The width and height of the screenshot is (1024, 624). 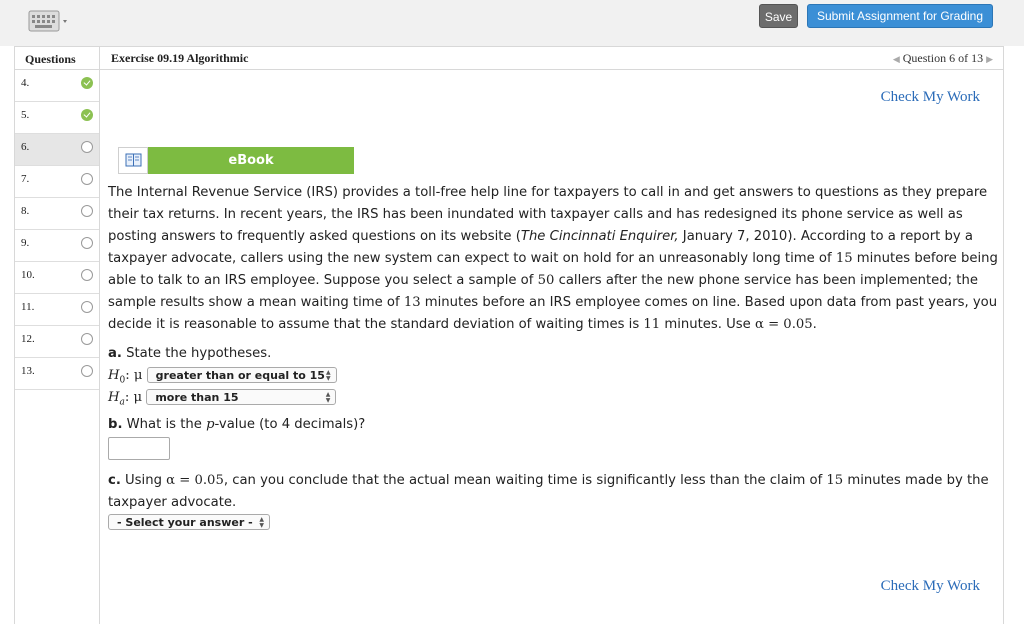 I want to click on question-number: 13., so click(x=28, y=371).